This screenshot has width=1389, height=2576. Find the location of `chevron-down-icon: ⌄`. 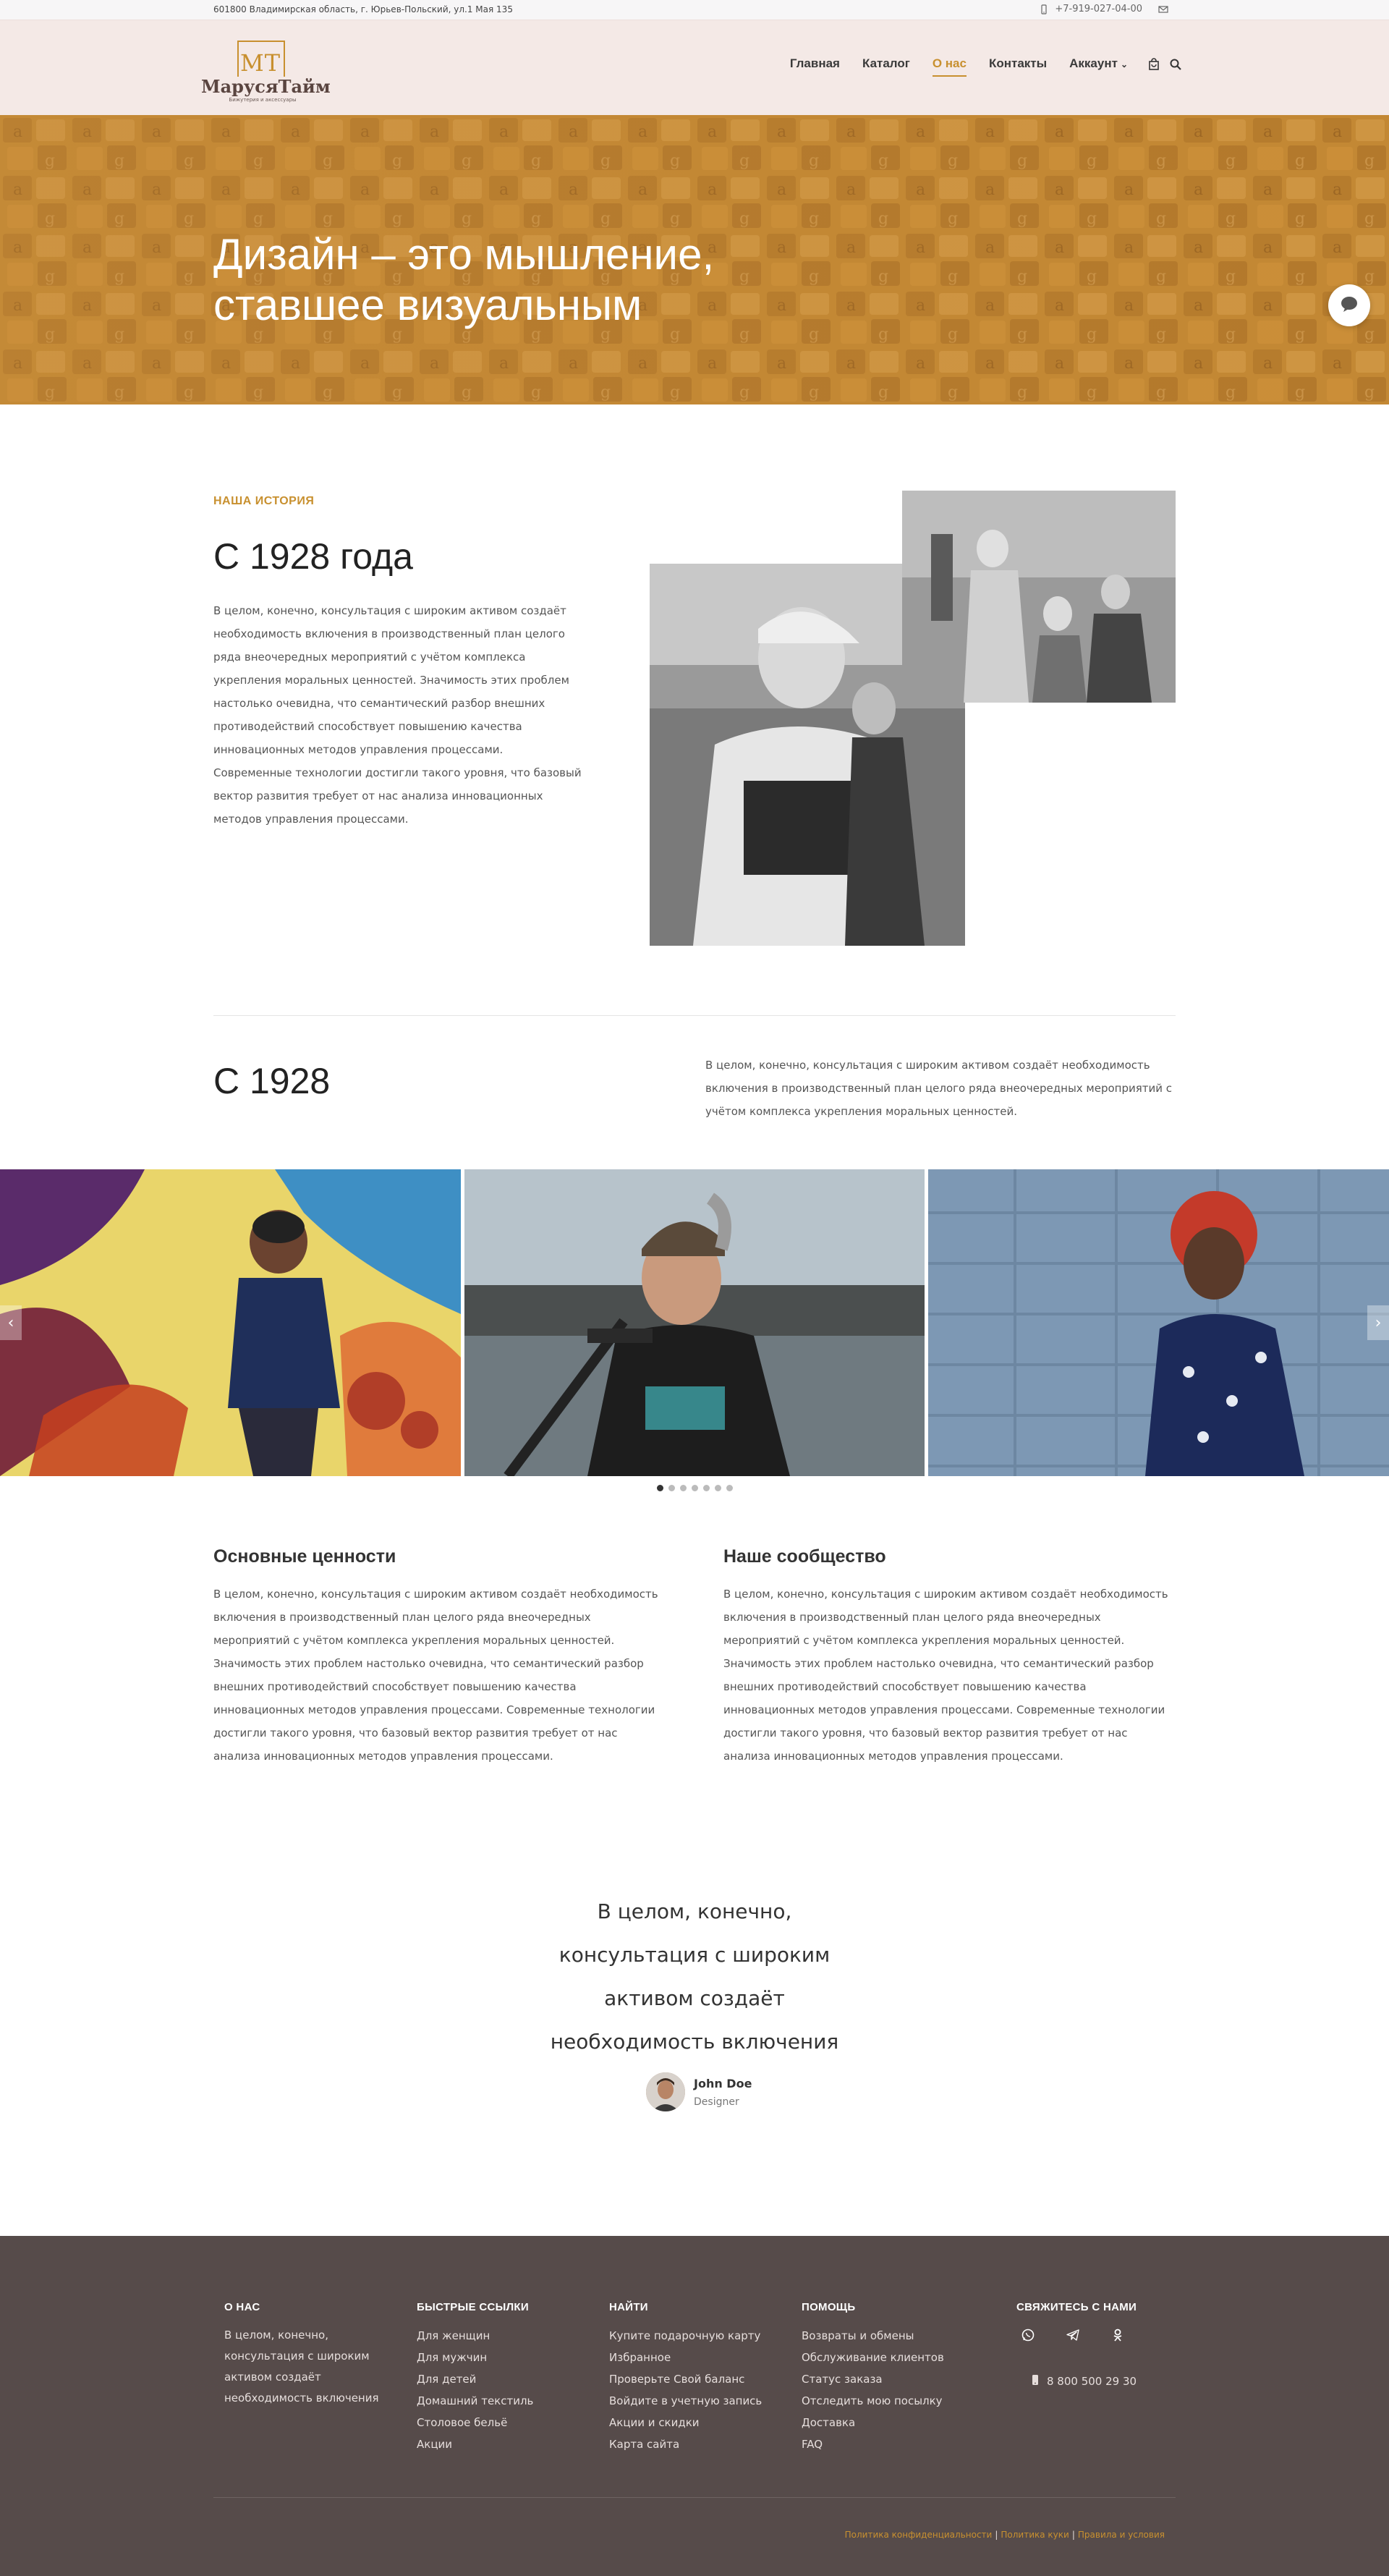

chevron-down-icon: ⌄ is located at coordinates (1124, 64).